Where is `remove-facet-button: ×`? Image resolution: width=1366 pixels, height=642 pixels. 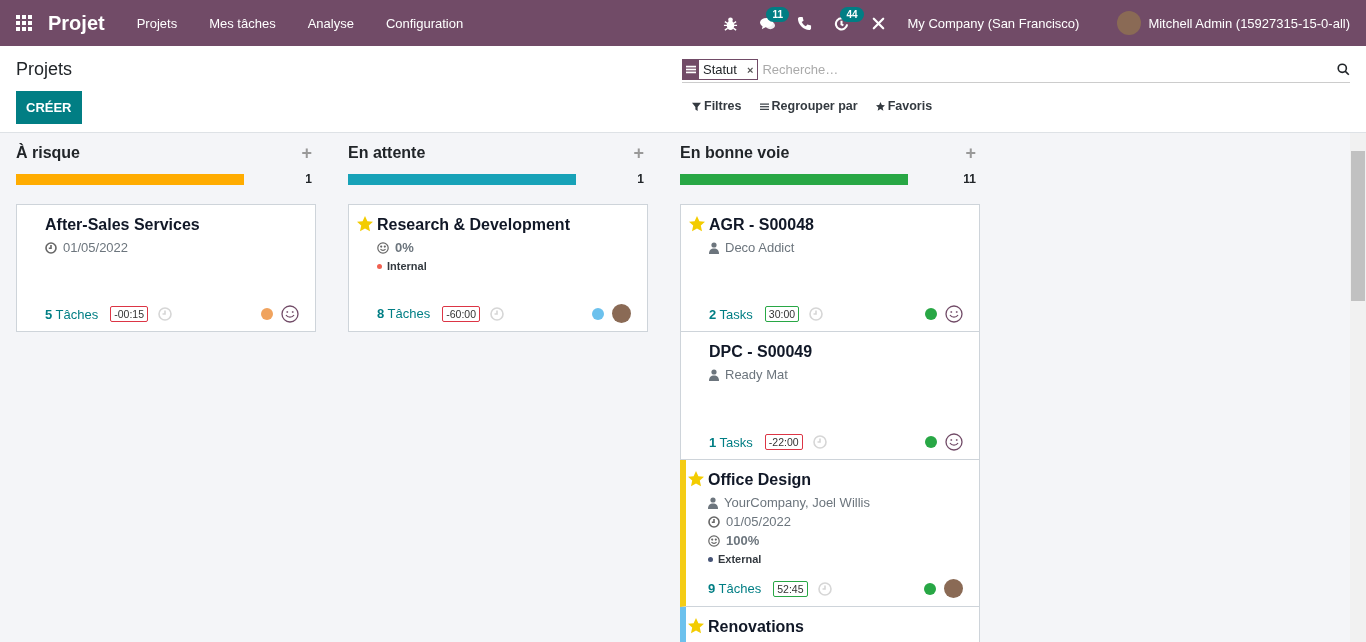
remove-facet-button: × is located at coordinates (749, 69).